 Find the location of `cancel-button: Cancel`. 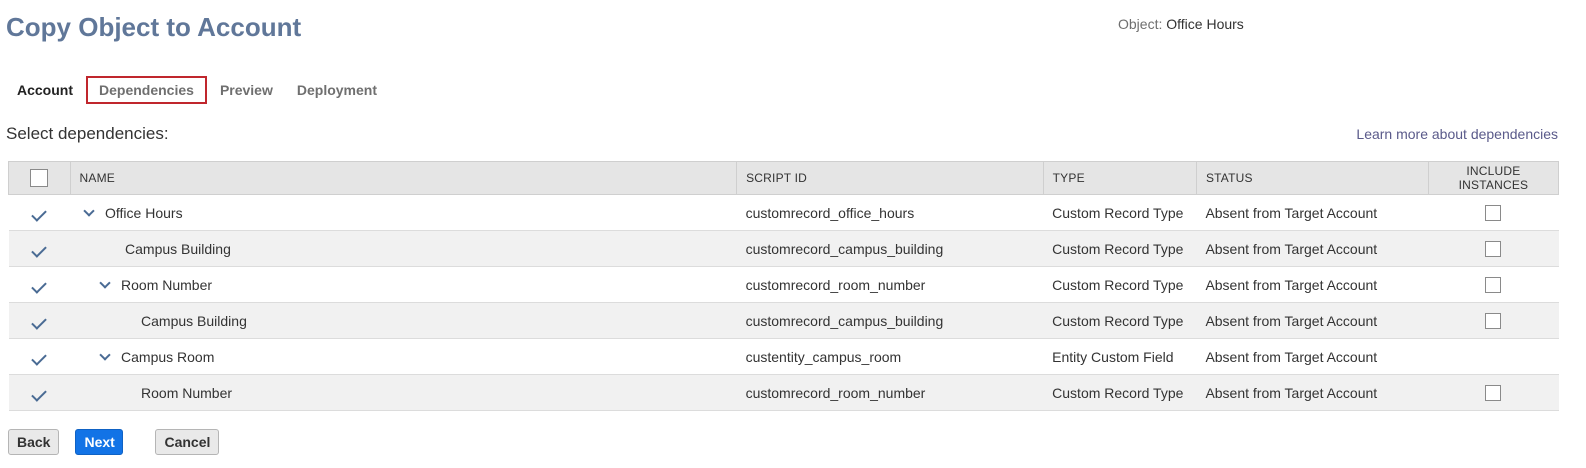

cancel-button: Cancel is located at coordinates (187, 442).